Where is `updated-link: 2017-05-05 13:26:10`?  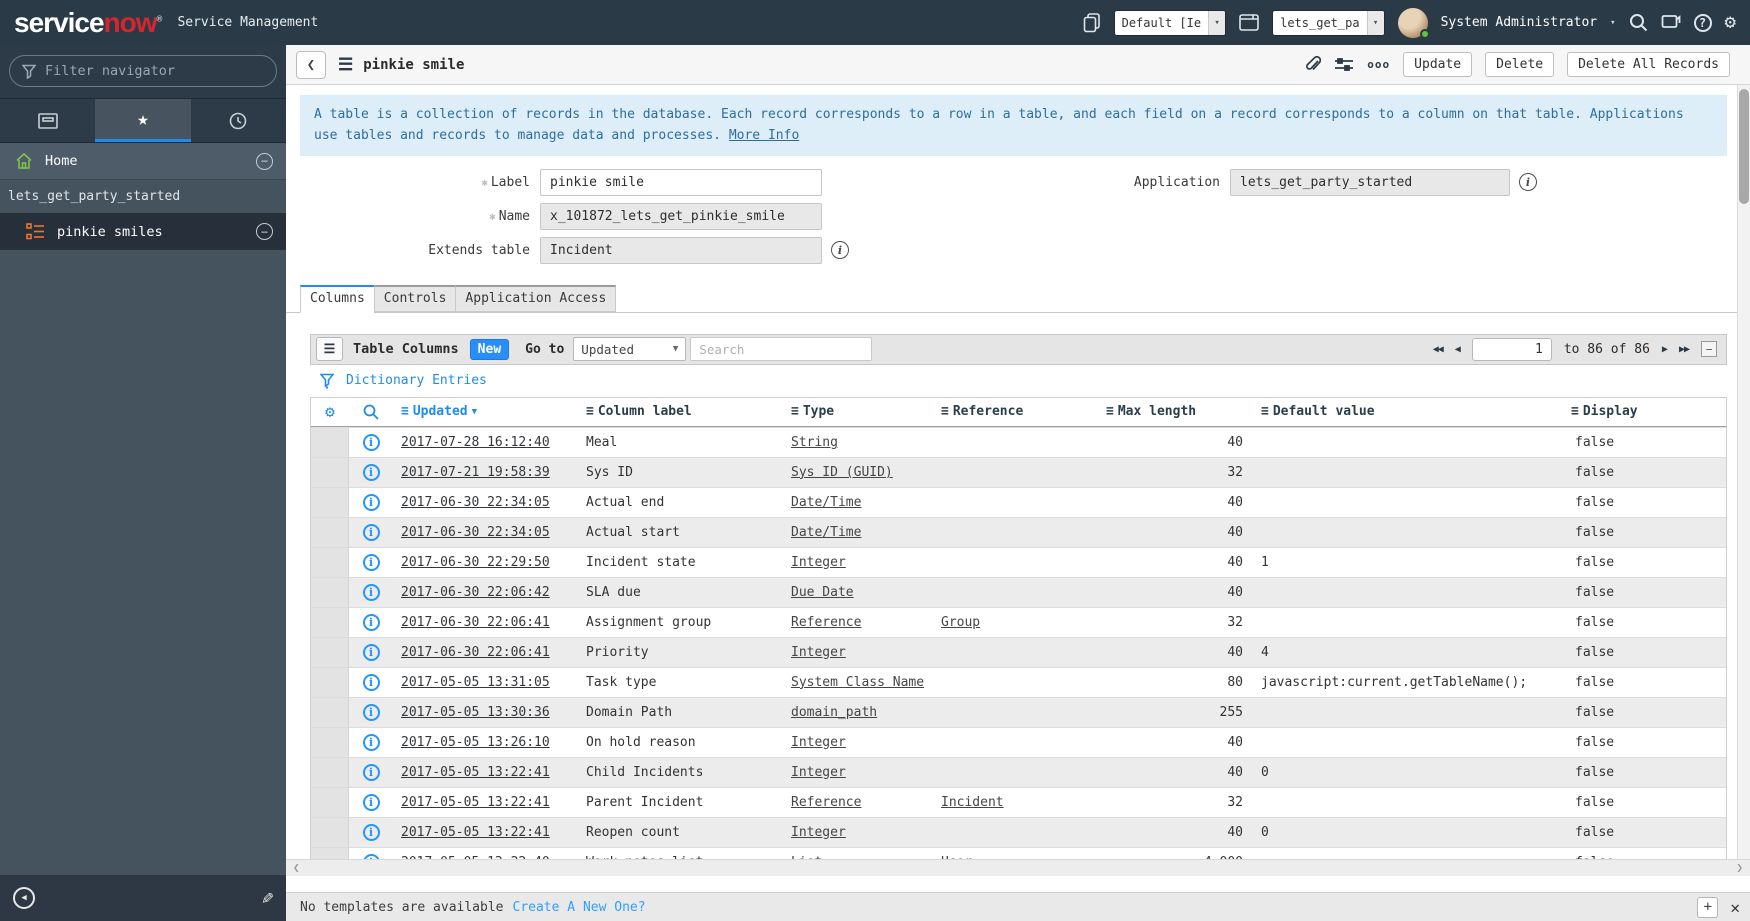 updated-link: 2017-05-05 13:26:10 is located at coordinates (475, 742).